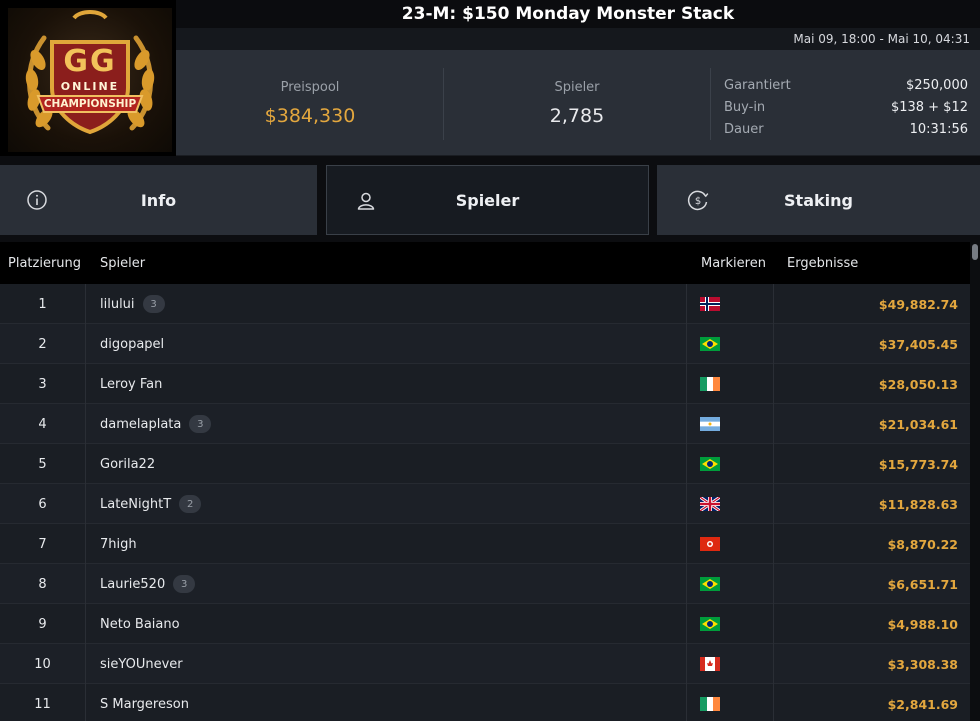 The width and height of the screenshot is (980, 721). I want to click on player-cell: Leroy Fan, so click(387, 384).